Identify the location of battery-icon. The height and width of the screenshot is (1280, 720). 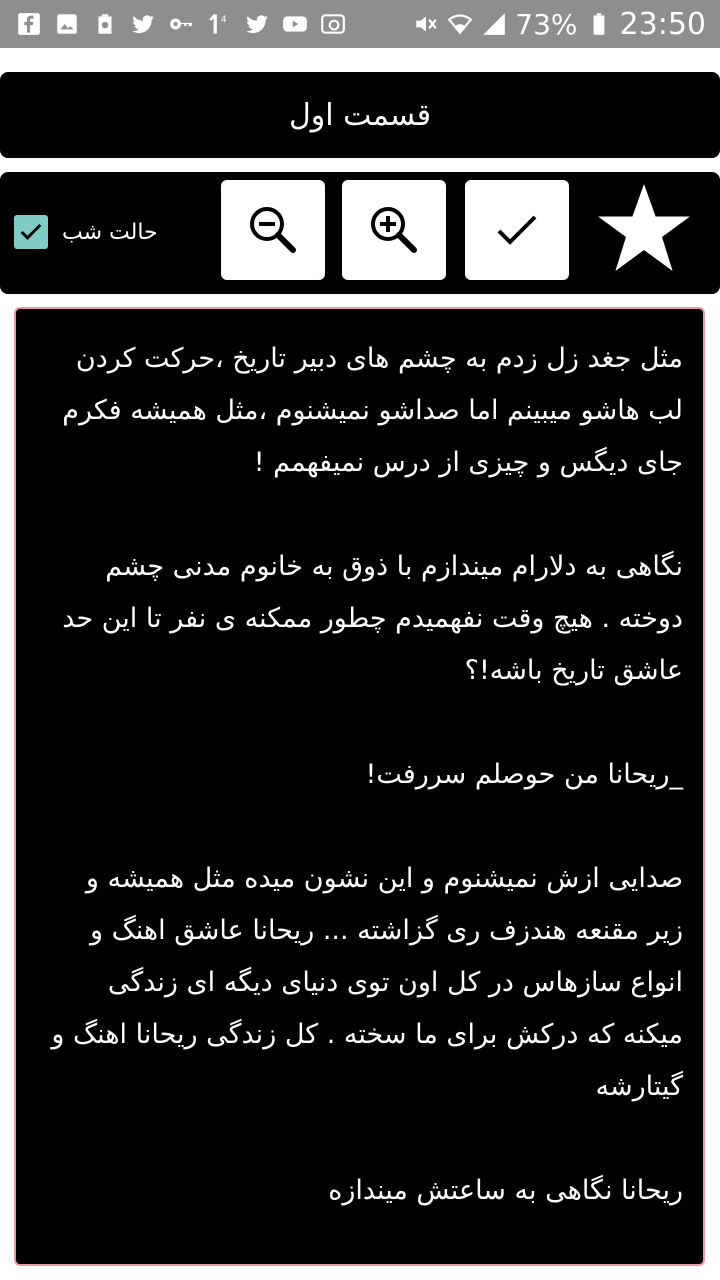
(599, 24).